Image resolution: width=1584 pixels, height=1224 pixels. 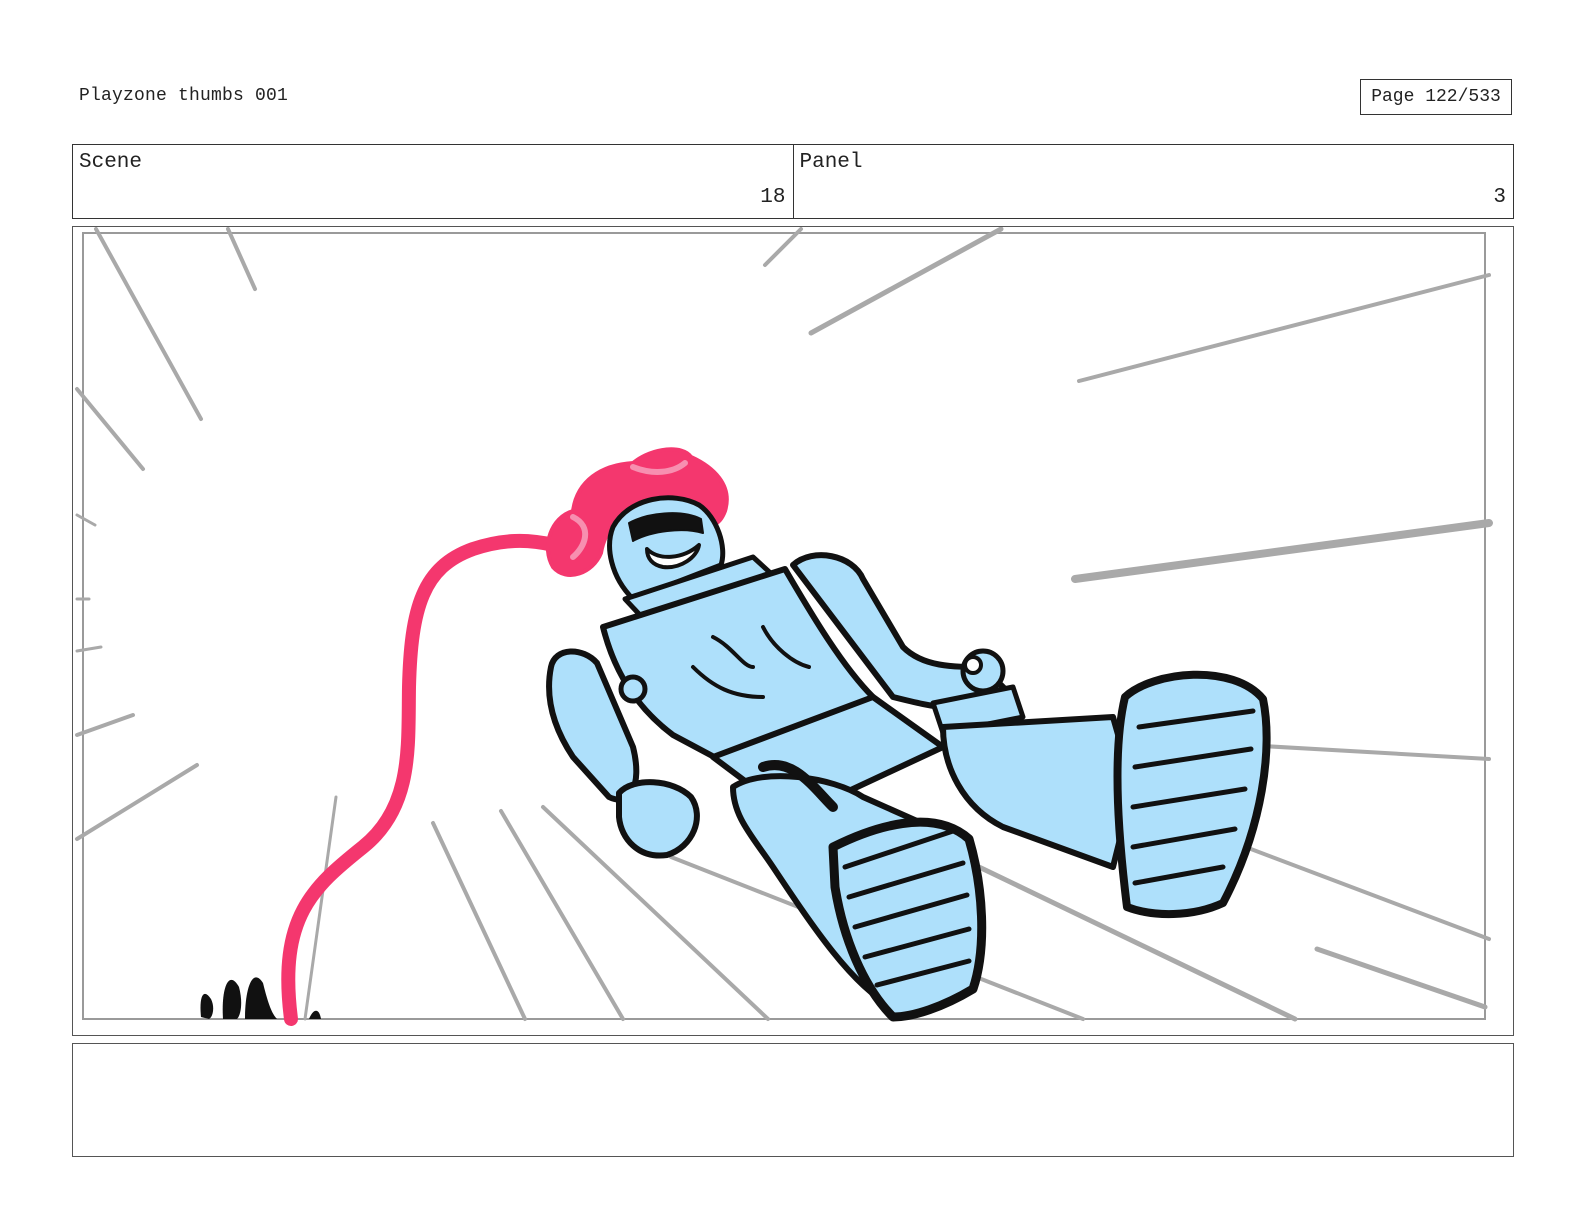 I want to click on panel-notes-box, so click(x=793, y=1100).